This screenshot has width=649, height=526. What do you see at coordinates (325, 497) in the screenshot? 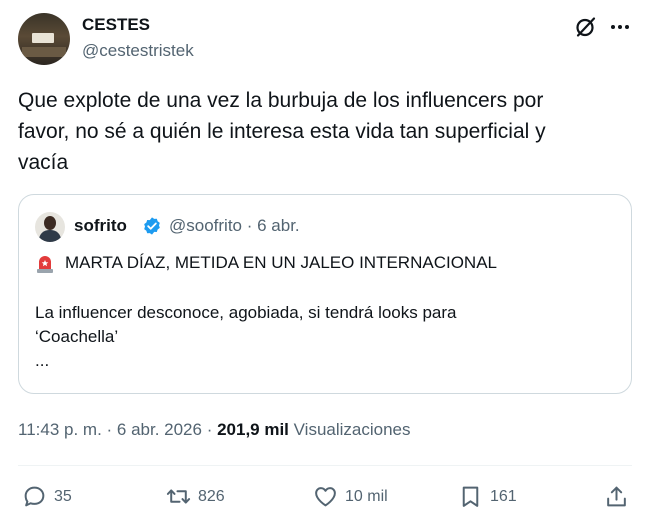
I see `heart-icon` at bounding box center [325, 497].